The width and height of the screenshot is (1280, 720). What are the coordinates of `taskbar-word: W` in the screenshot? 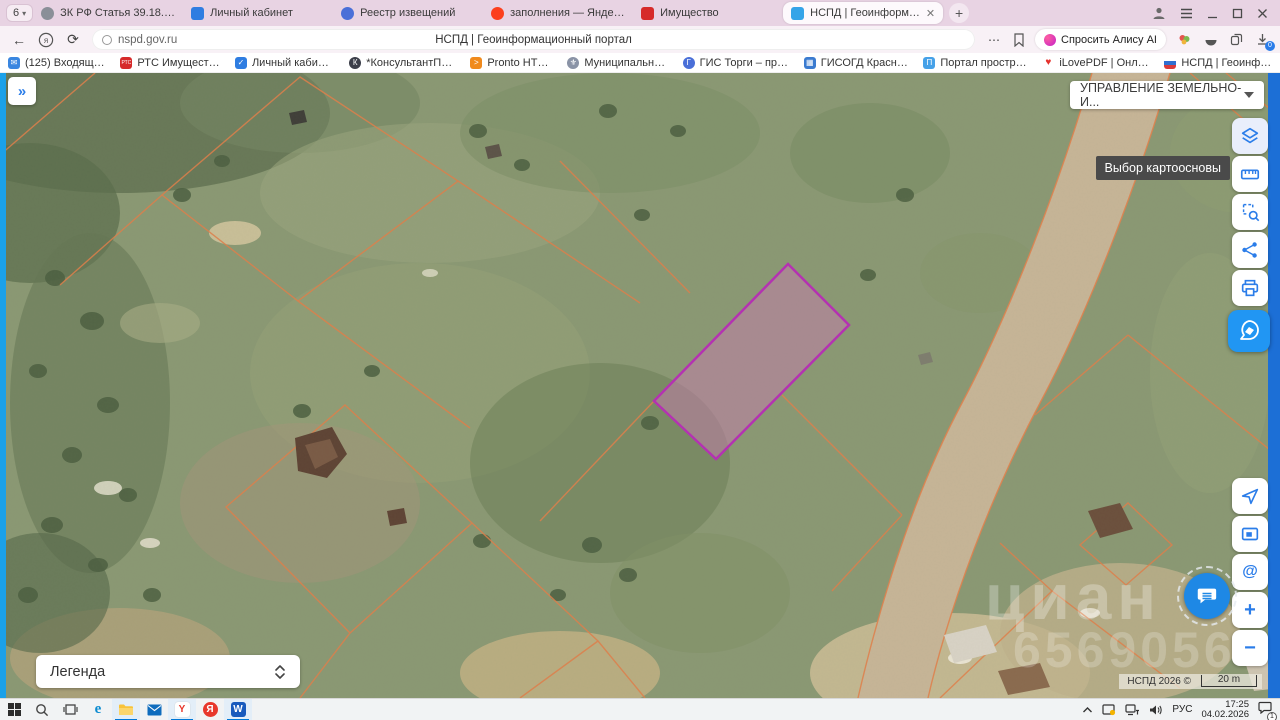 It's located at (238, 709).